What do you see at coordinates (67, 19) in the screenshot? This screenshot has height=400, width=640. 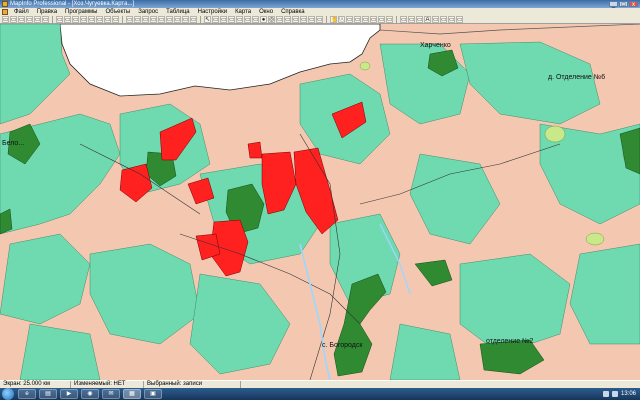 I see `toolbar-button-8: ▭` at bounding box center [67, 19].